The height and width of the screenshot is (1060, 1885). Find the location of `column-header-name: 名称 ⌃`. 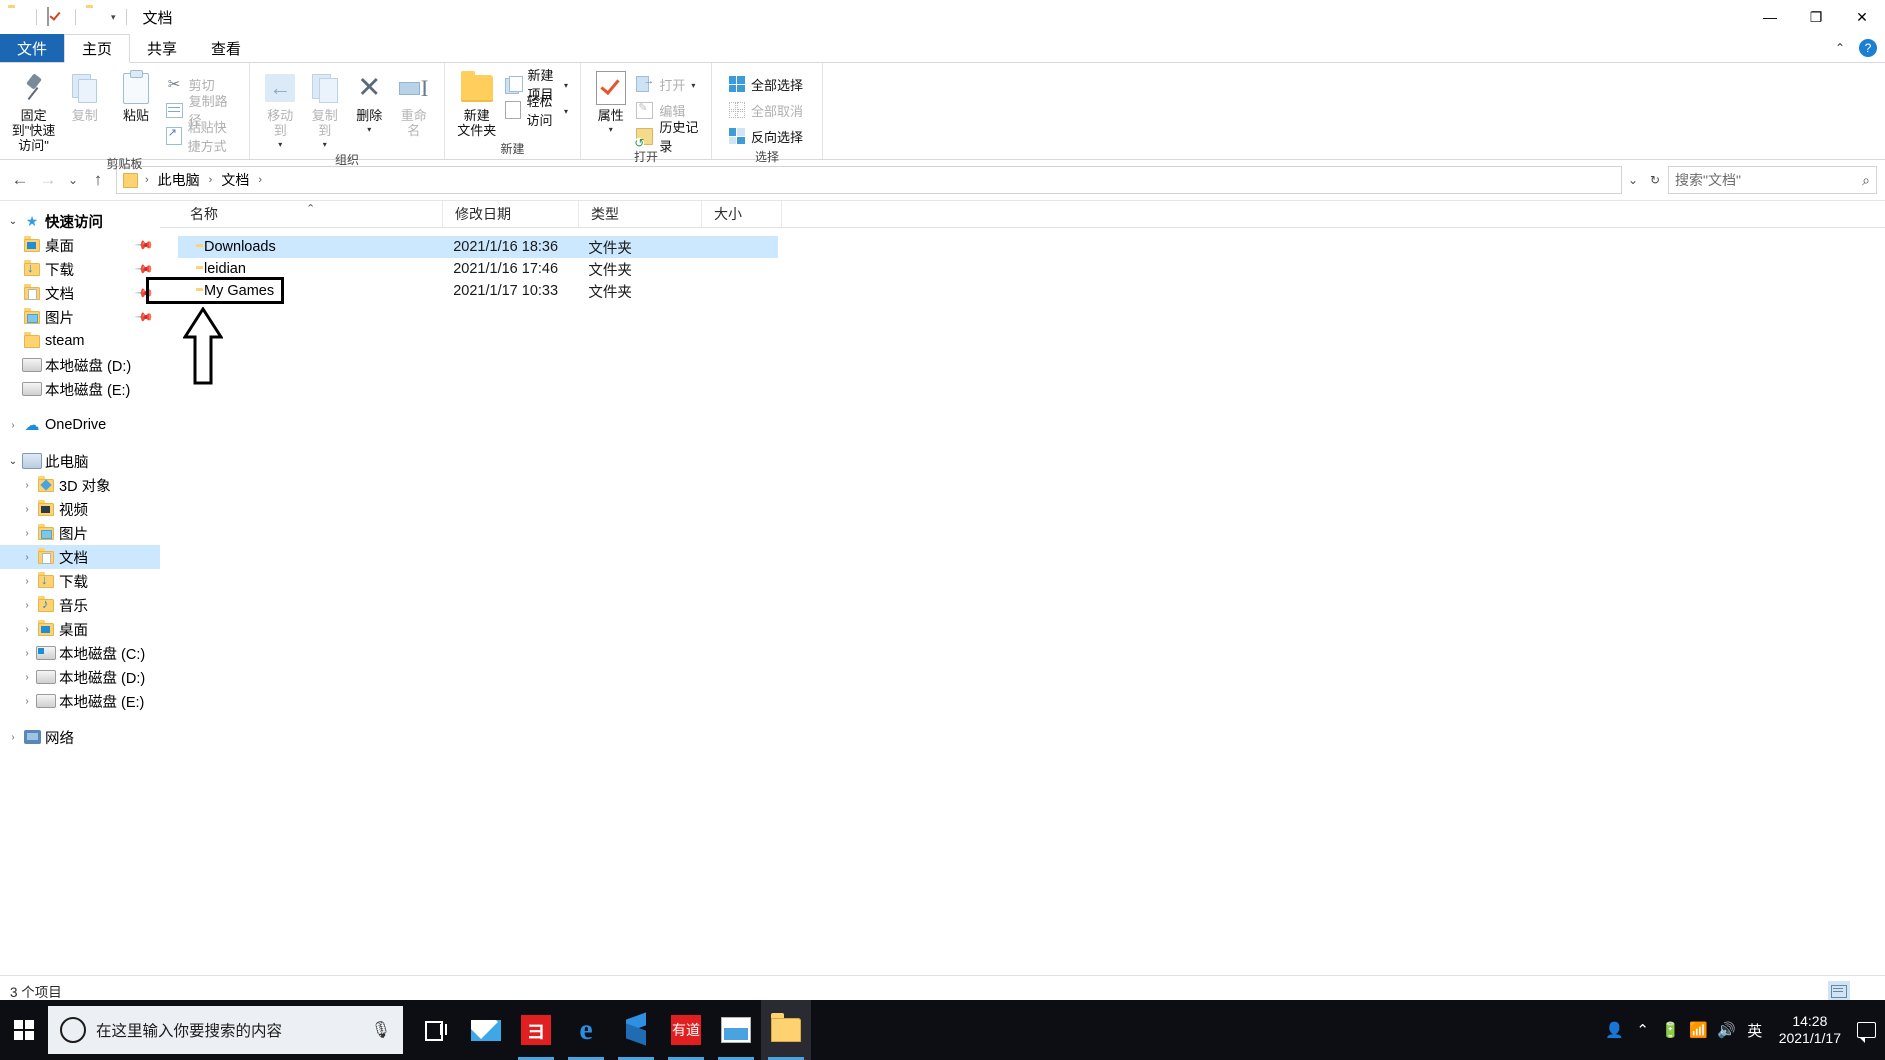

column-header-name: 名称 ⌃ is located at coordinates (310, 214).